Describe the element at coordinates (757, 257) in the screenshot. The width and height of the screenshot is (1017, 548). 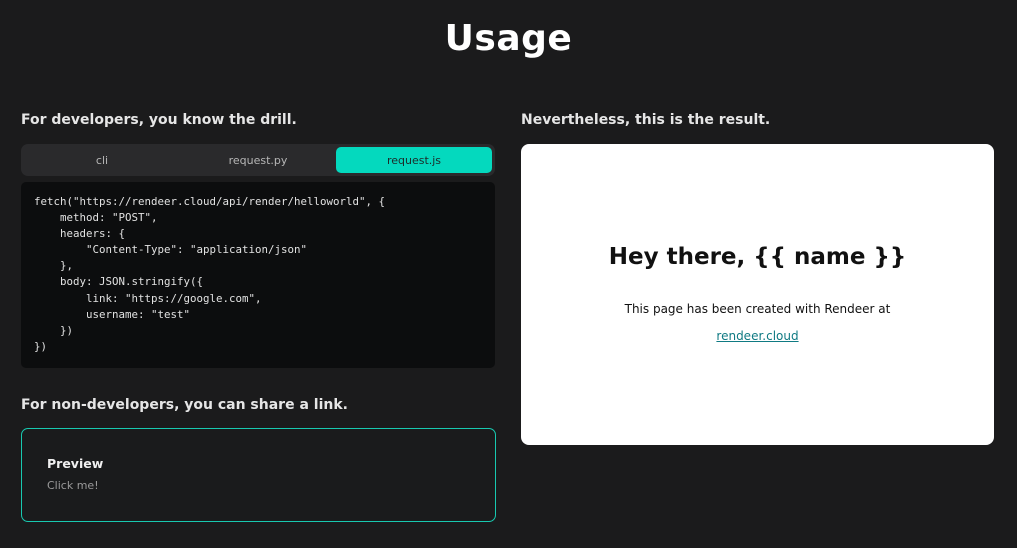
I see `rendered-heading: Hey there, {{ name }}` at that location.